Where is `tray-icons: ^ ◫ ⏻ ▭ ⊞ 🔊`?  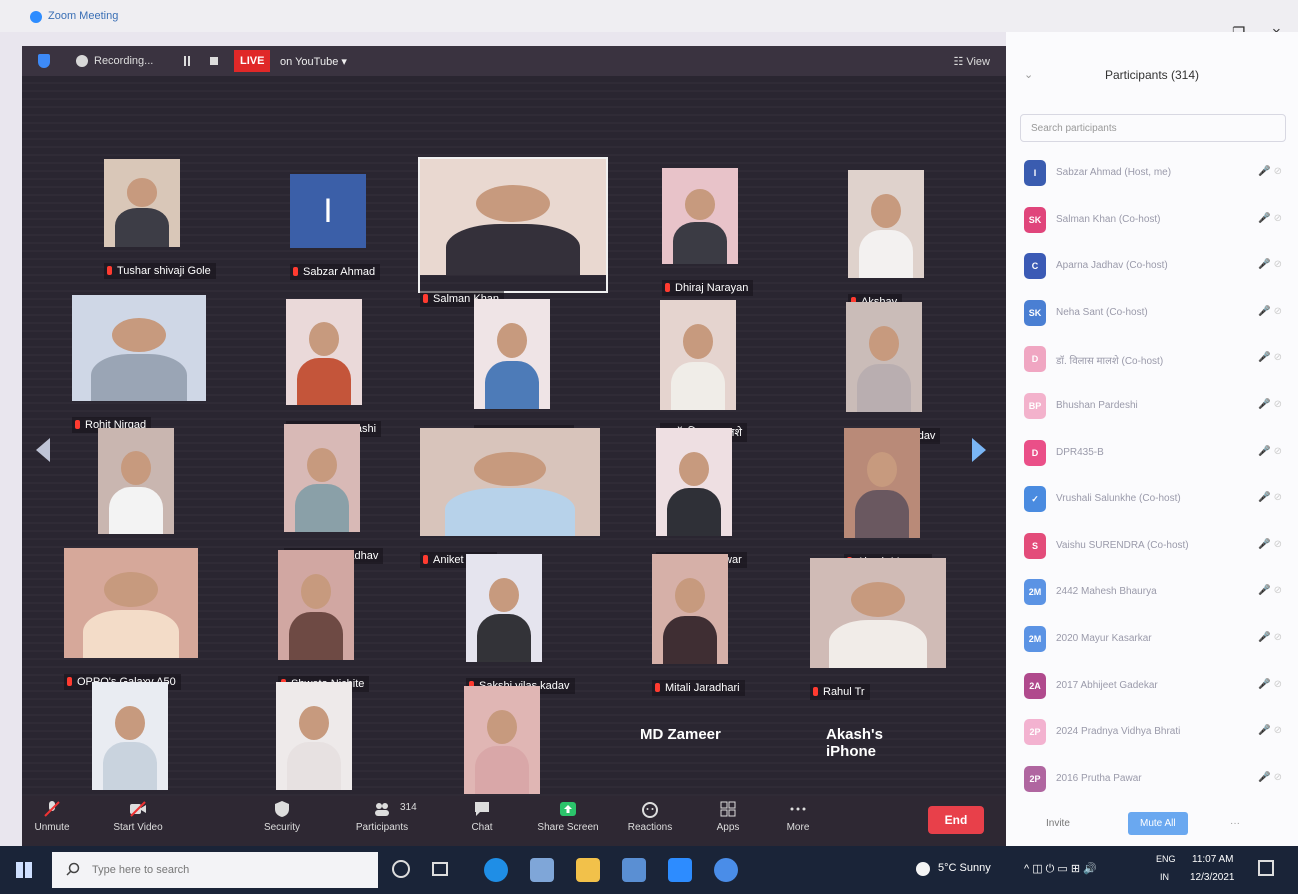
tray-icons: ^ ◫ ⏻ ▭ ⊞ 🔊 is located at coordinates (1060, 869).